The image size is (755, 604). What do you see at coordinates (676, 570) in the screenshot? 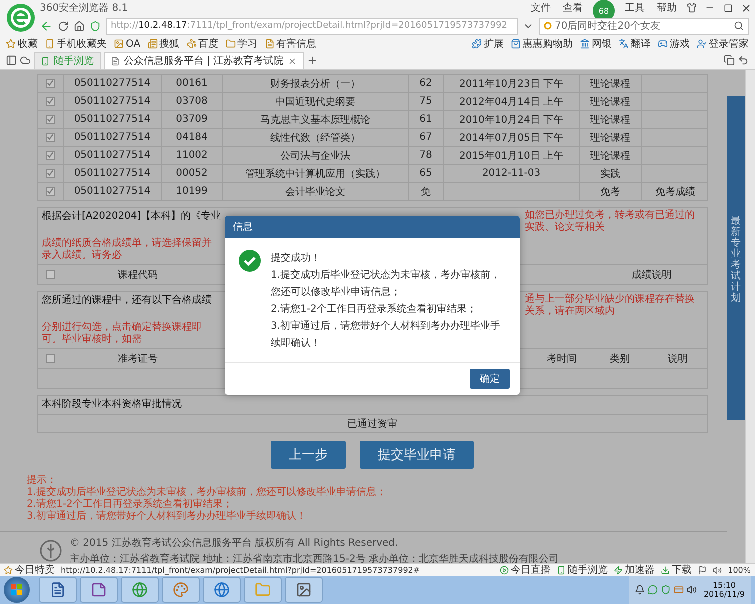
I see `status-link: 下载` at bounding box center [676, 570].